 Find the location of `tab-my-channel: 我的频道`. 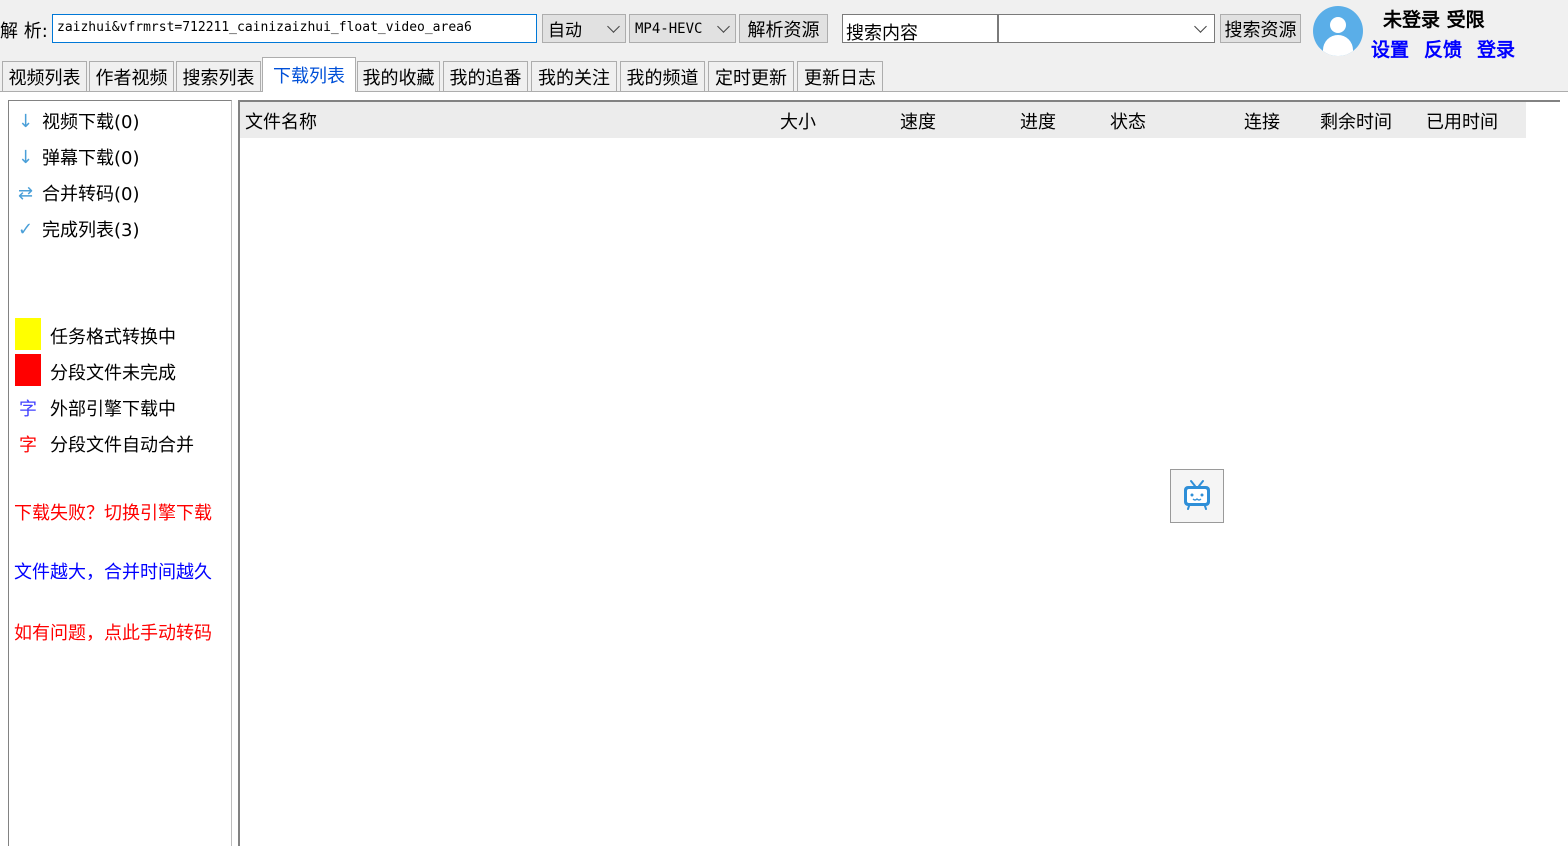

tab-my-channel: 我的频道 is located at coordinates (662, 76).